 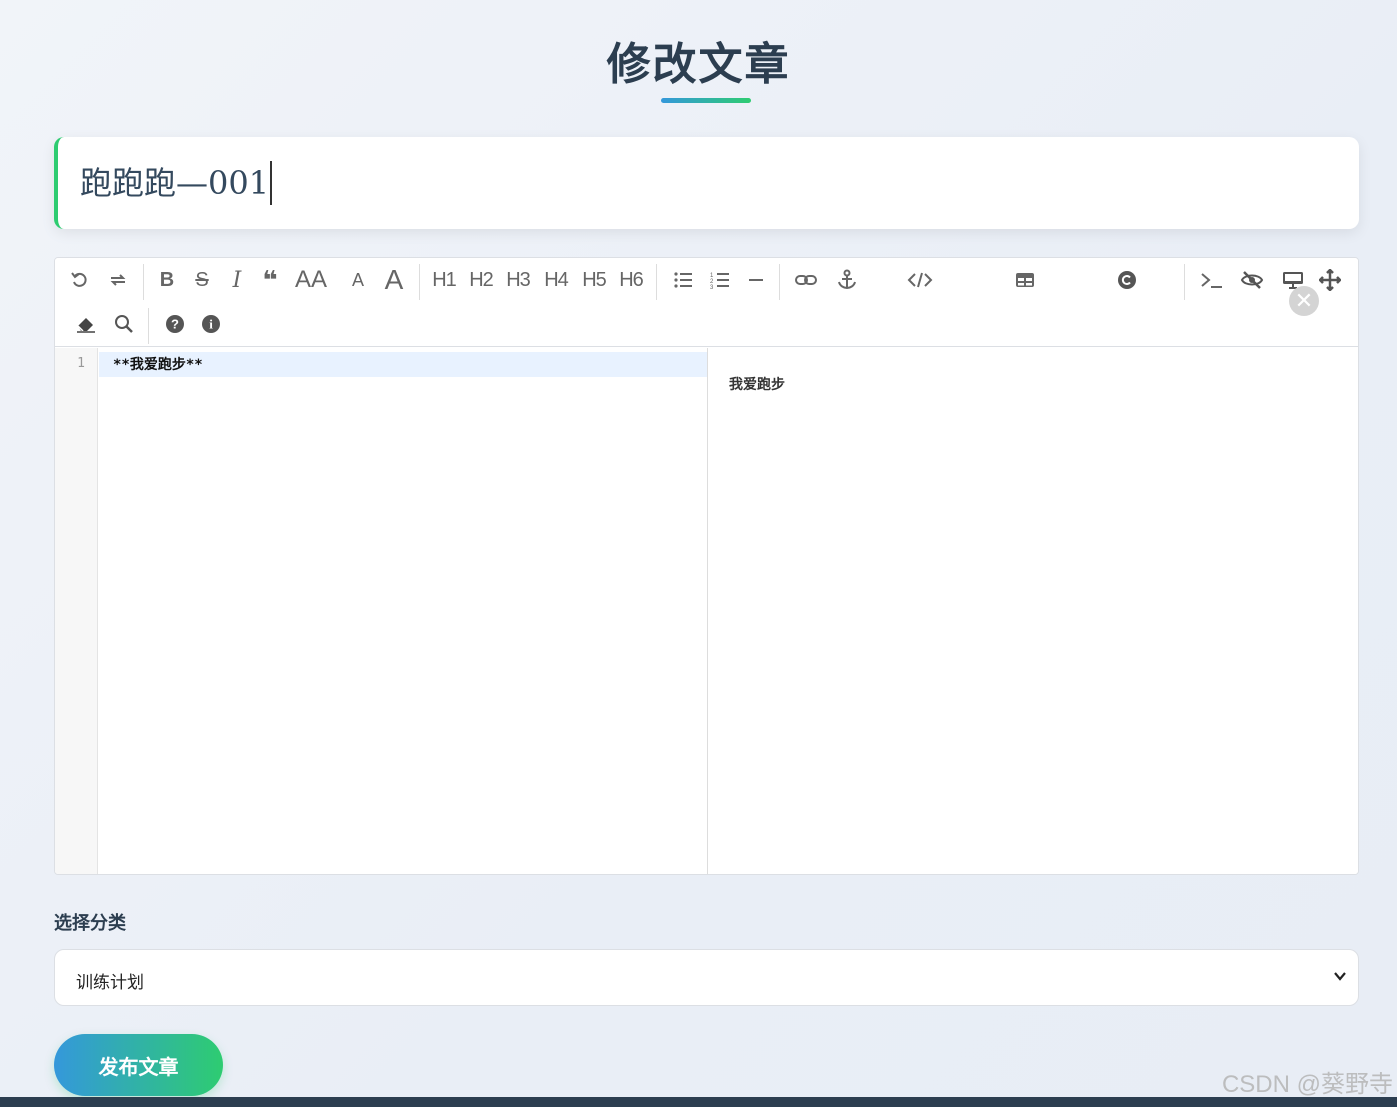 I want to click on title-underline, so click(x=706, y=100).